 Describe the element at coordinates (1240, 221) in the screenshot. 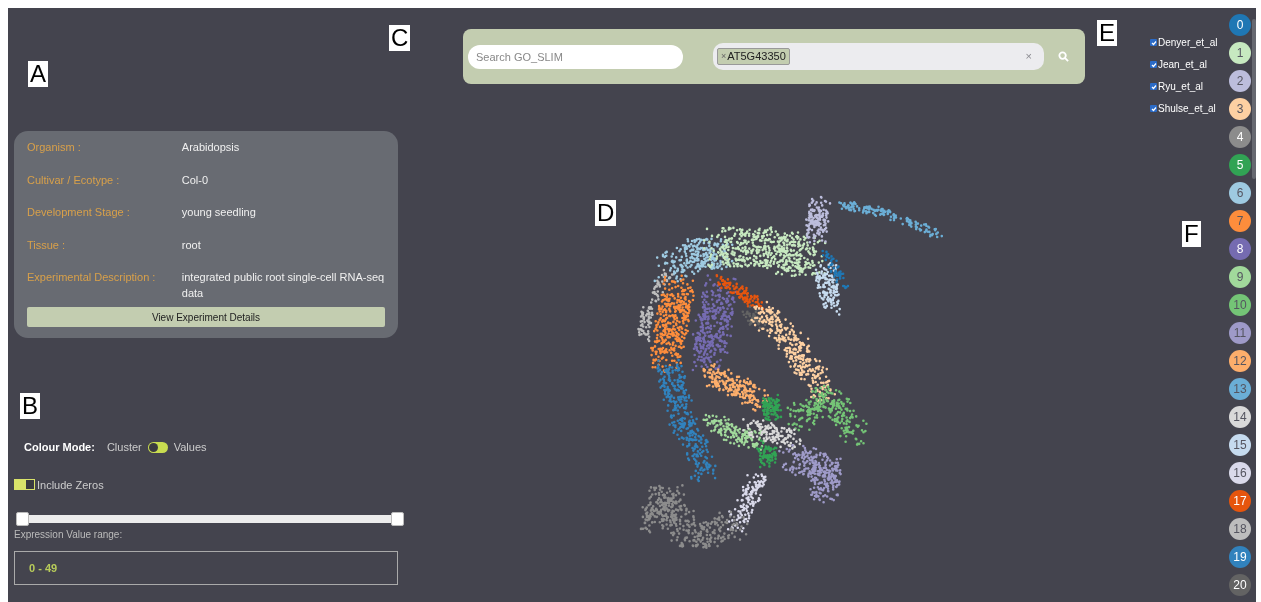

I see `cluster-badge: 7` at that location.